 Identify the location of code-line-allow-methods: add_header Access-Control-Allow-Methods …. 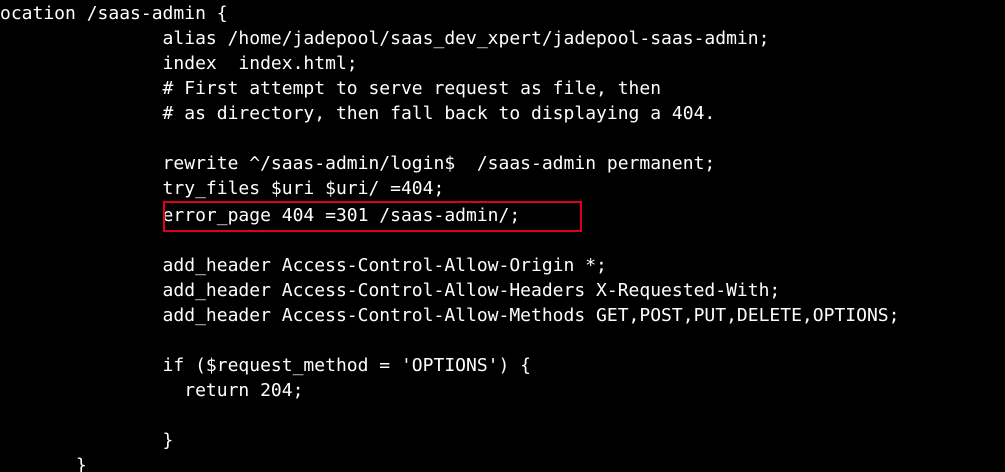
(450, 315).